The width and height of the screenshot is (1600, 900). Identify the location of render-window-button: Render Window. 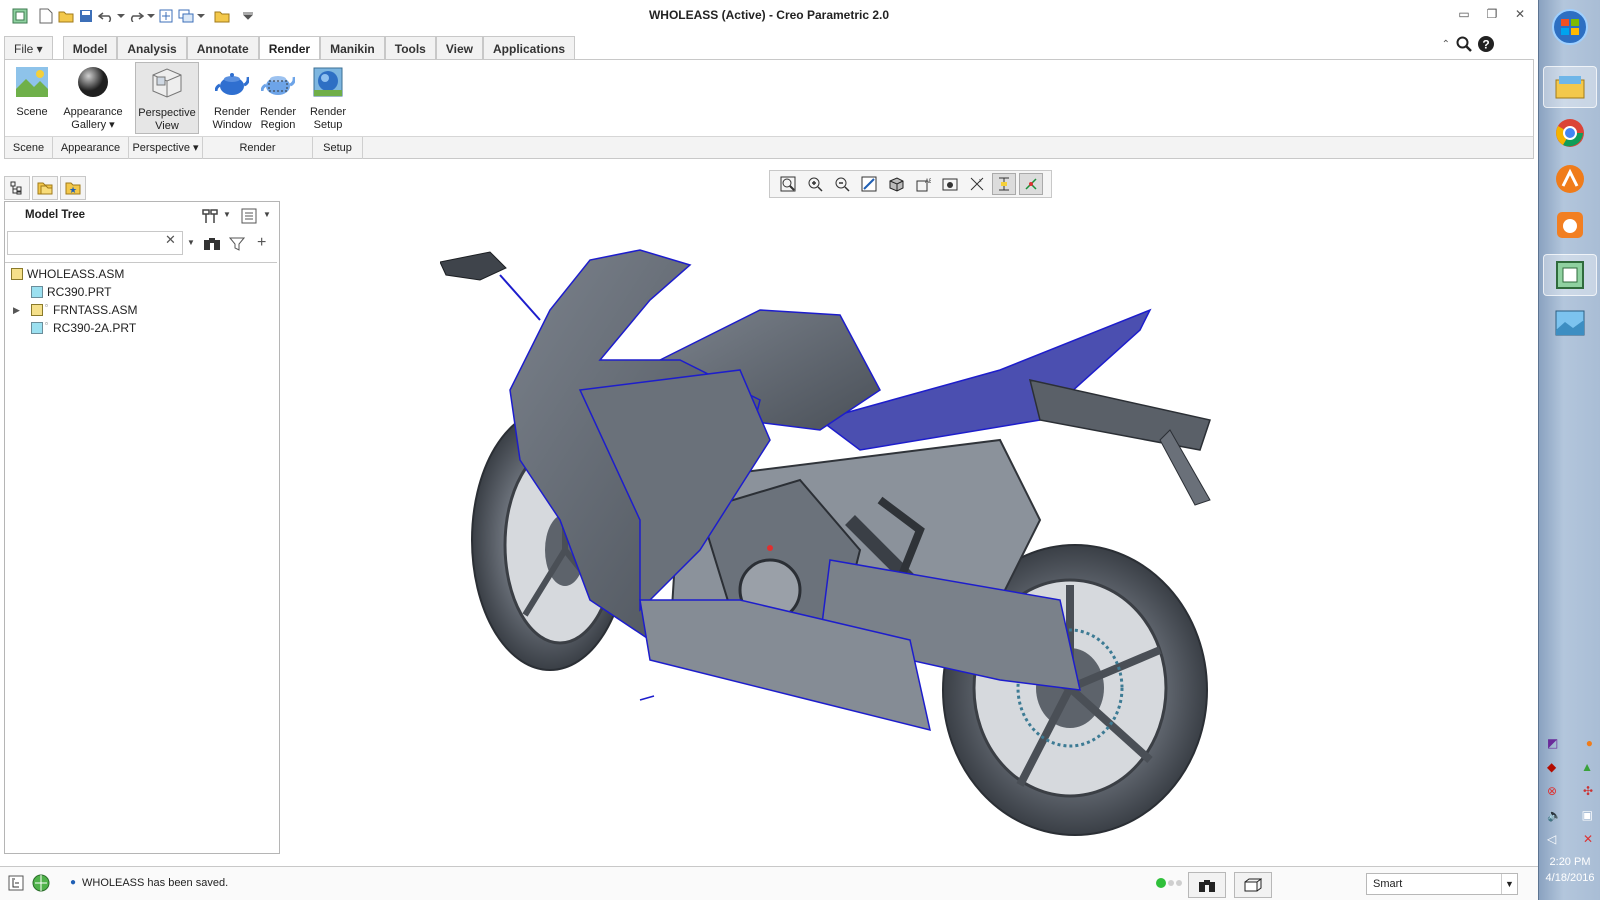
(232, 98).